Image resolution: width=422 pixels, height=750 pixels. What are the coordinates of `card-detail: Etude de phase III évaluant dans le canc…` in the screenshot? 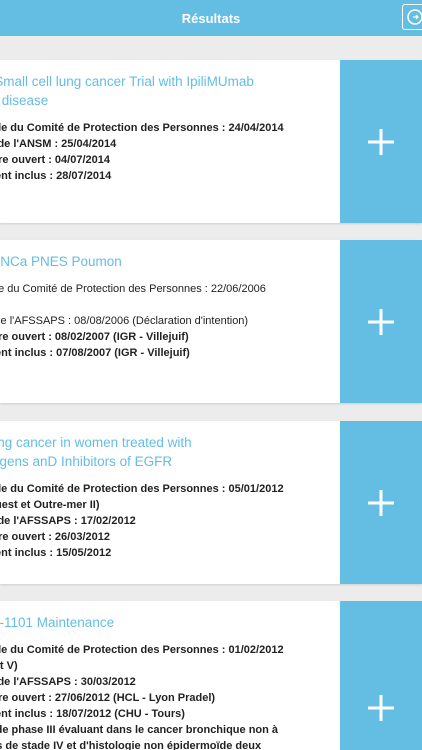 It's located at (139, 730).